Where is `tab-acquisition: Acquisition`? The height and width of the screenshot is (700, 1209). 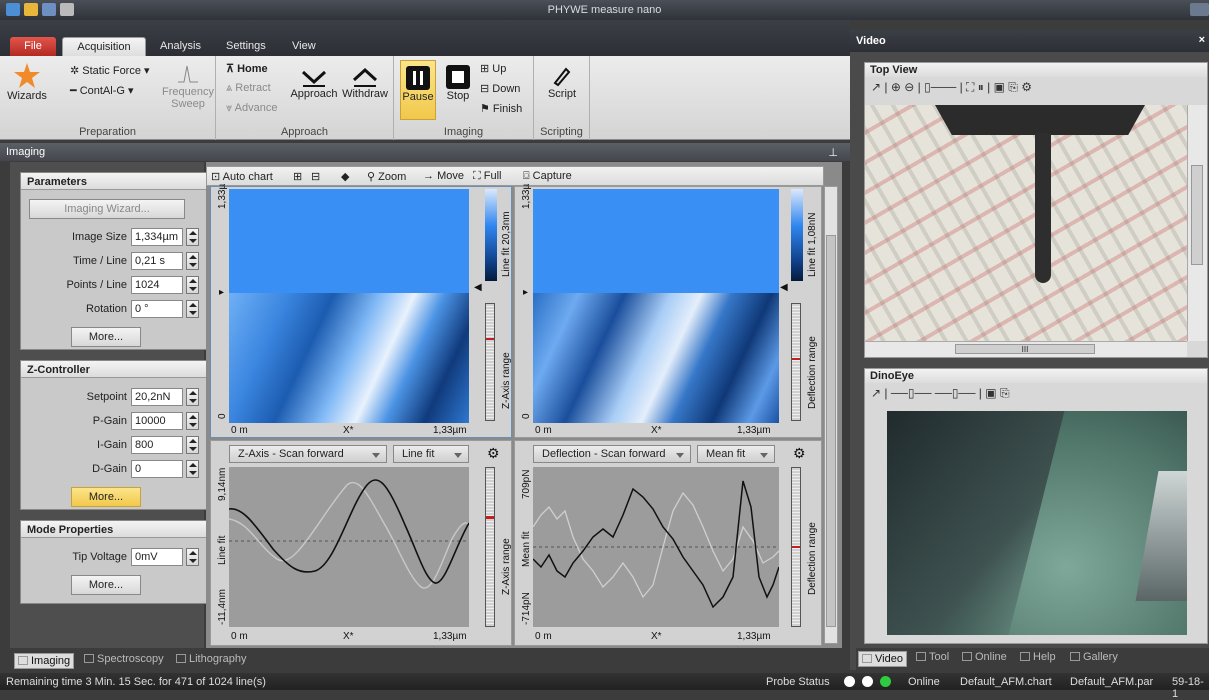
tab-acquisition: Acquisition is located at coordinates (104, 46).